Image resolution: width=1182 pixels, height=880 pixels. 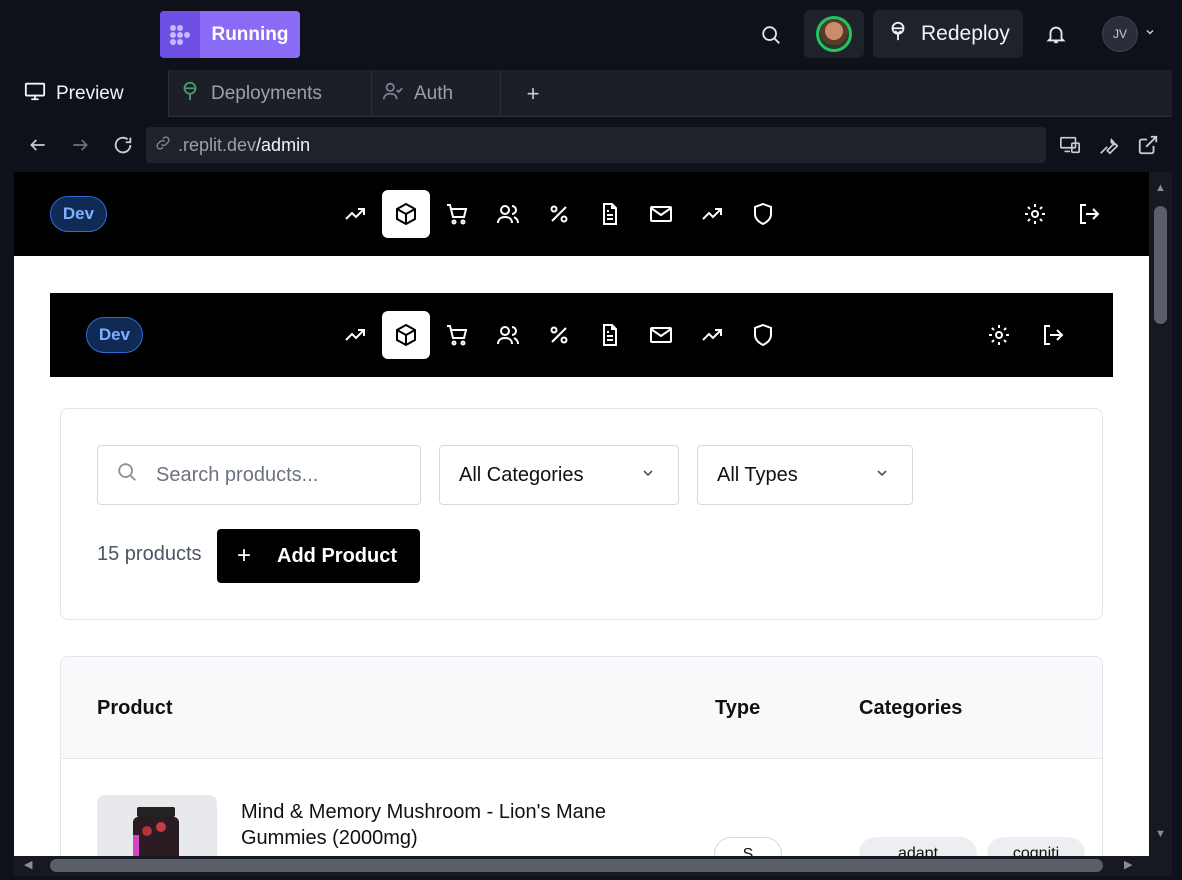 What do you see at coordinates (1070, 145) in the screenshot?
I see `devices-icon` at bounding box center [1070, 145].